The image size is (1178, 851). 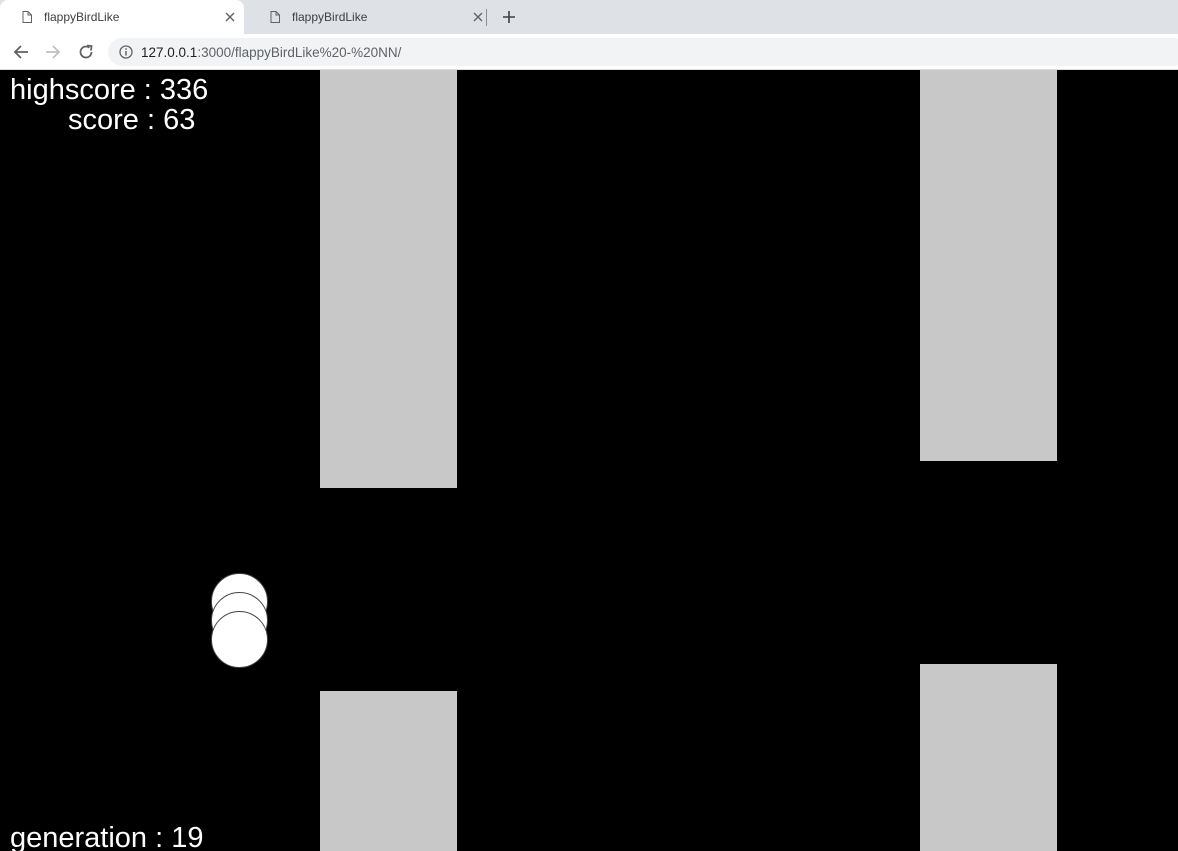 I want to click on tab-inactive: flappyBirdLike, so click(x=370, y=17).